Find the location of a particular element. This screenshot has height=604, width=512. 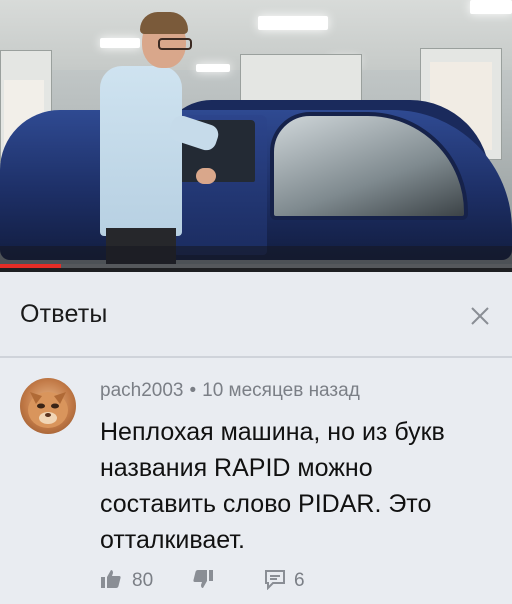

close-button is located at coordinates (480, 316).